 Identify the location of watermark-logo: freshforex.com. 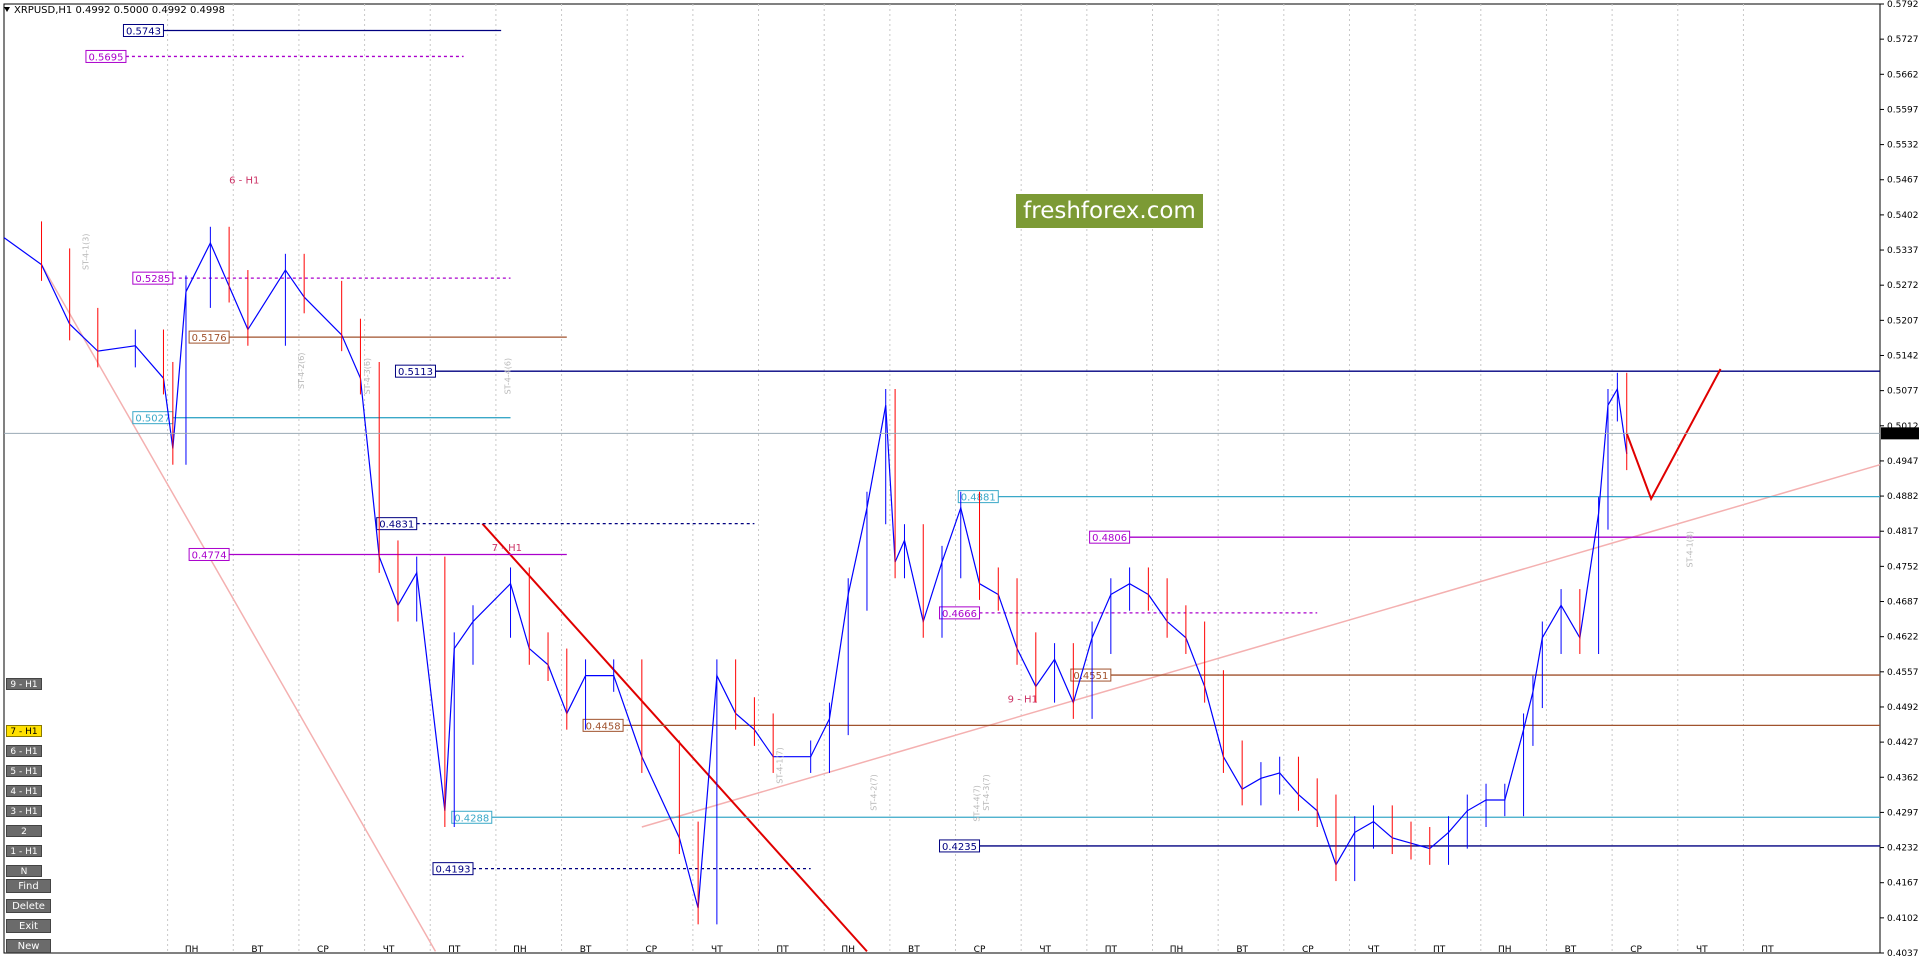
(1109, 211).